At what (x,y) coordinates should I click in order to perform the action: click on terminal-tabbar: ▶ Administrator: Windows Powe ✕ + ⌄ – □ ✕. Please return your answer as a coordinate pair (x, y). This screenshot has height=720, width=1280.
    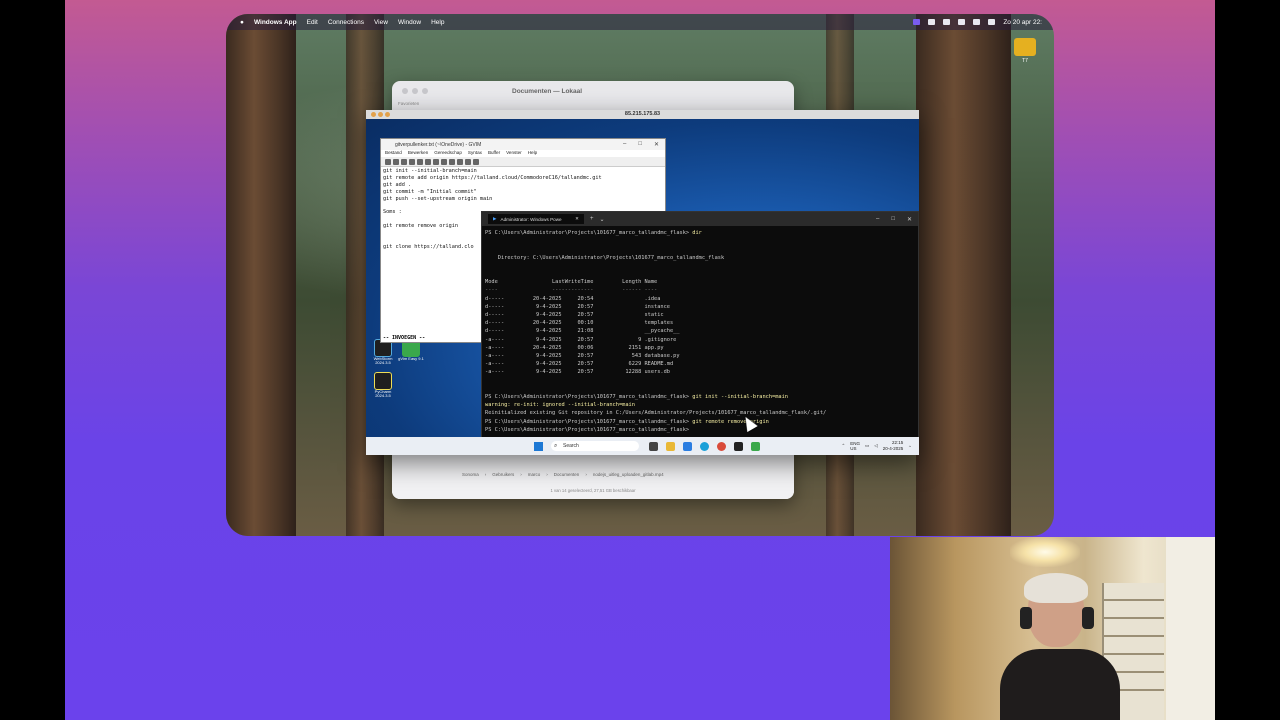
    Looking at the image, I should click on (700, 219).